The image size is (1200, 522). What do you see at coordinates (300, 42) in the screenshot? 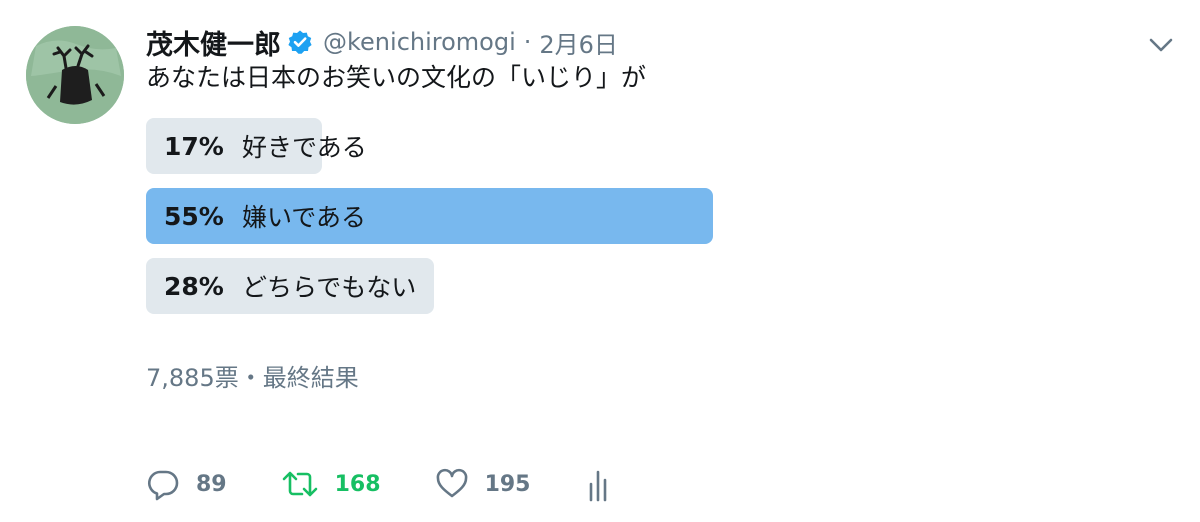
I see `verified-badge-icon` at bounding box center [300, 42].